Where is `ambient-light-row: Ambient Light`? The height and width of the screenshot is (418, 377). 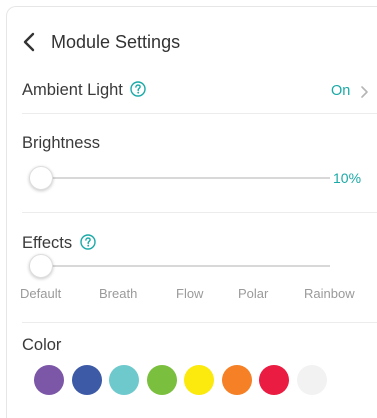
ambient-light-row: Ambient Light is located at coordinates (84, 90).